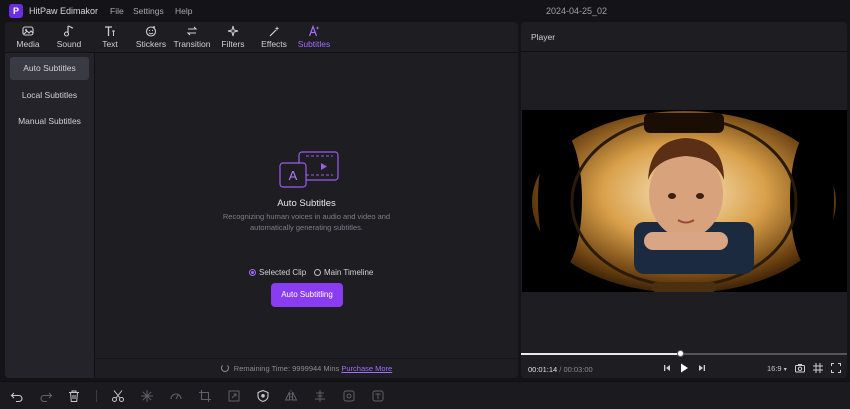  I want to click on player-title: Player, so click(543, 37).